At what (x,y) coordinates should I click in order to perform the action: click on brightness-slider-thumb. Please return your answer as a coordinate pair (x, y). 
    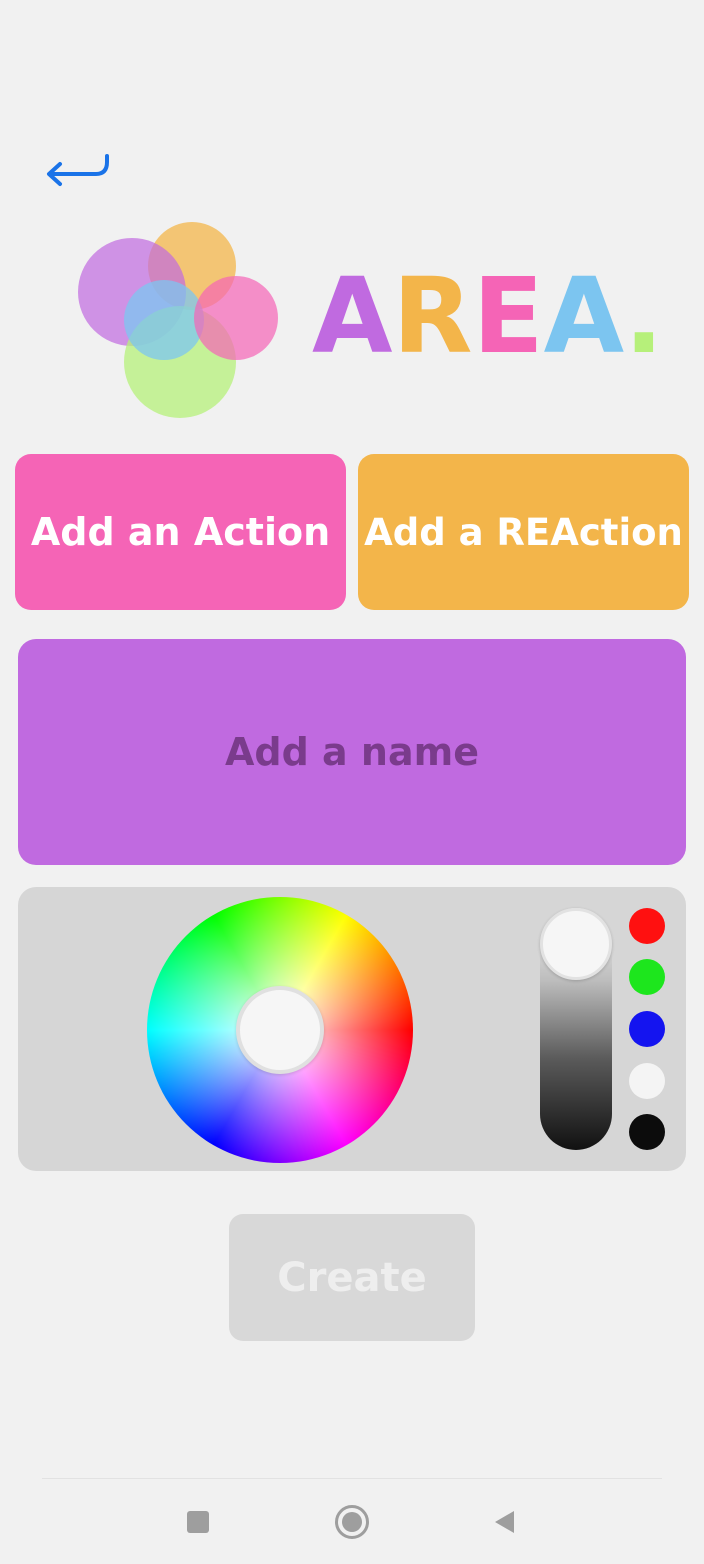
    Looking at the image, I should click on (576, 944).